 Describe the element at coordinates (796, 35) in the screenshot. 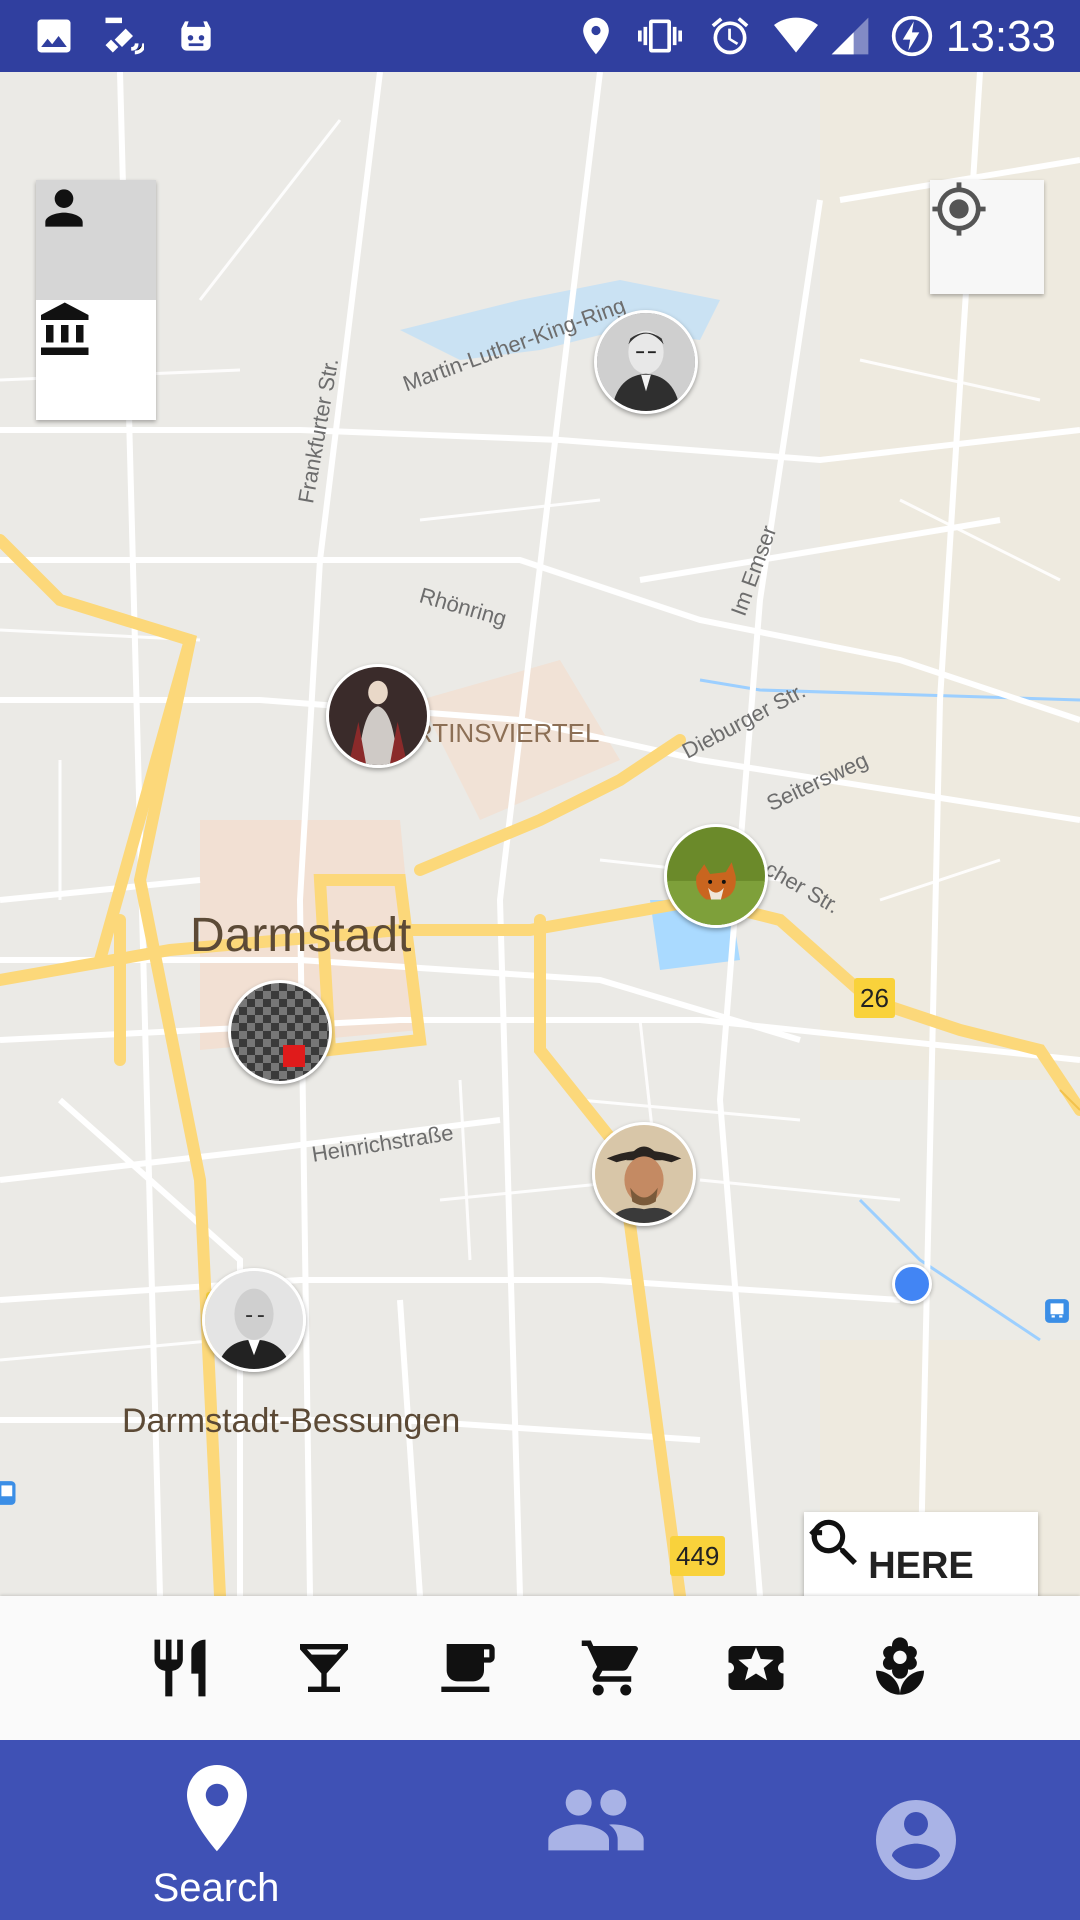

I see `wifi-icon` at that location.